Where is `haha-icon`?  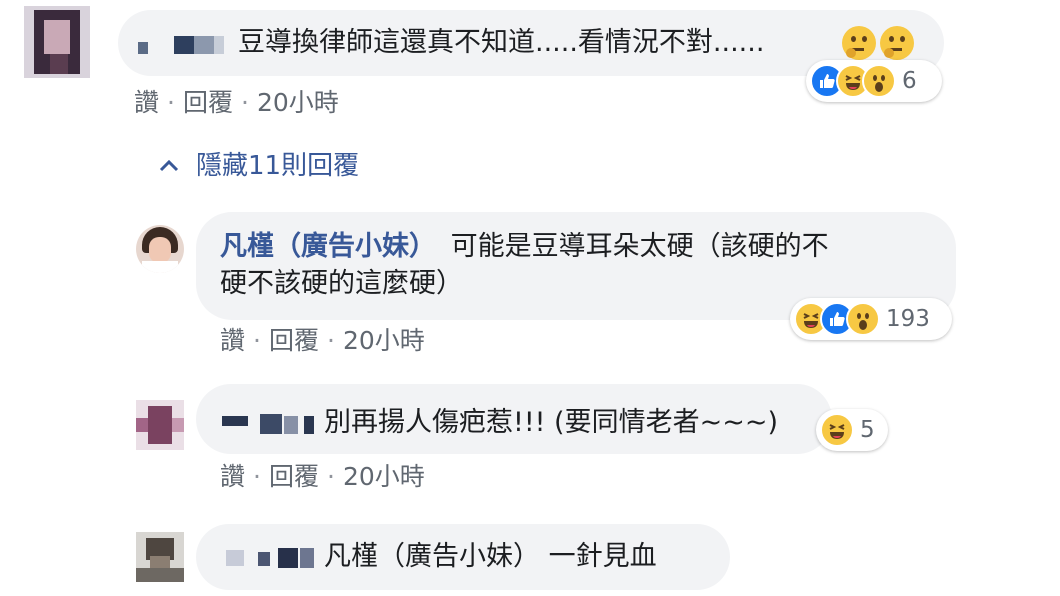
haha-icon is located at coordinates (837, 430).